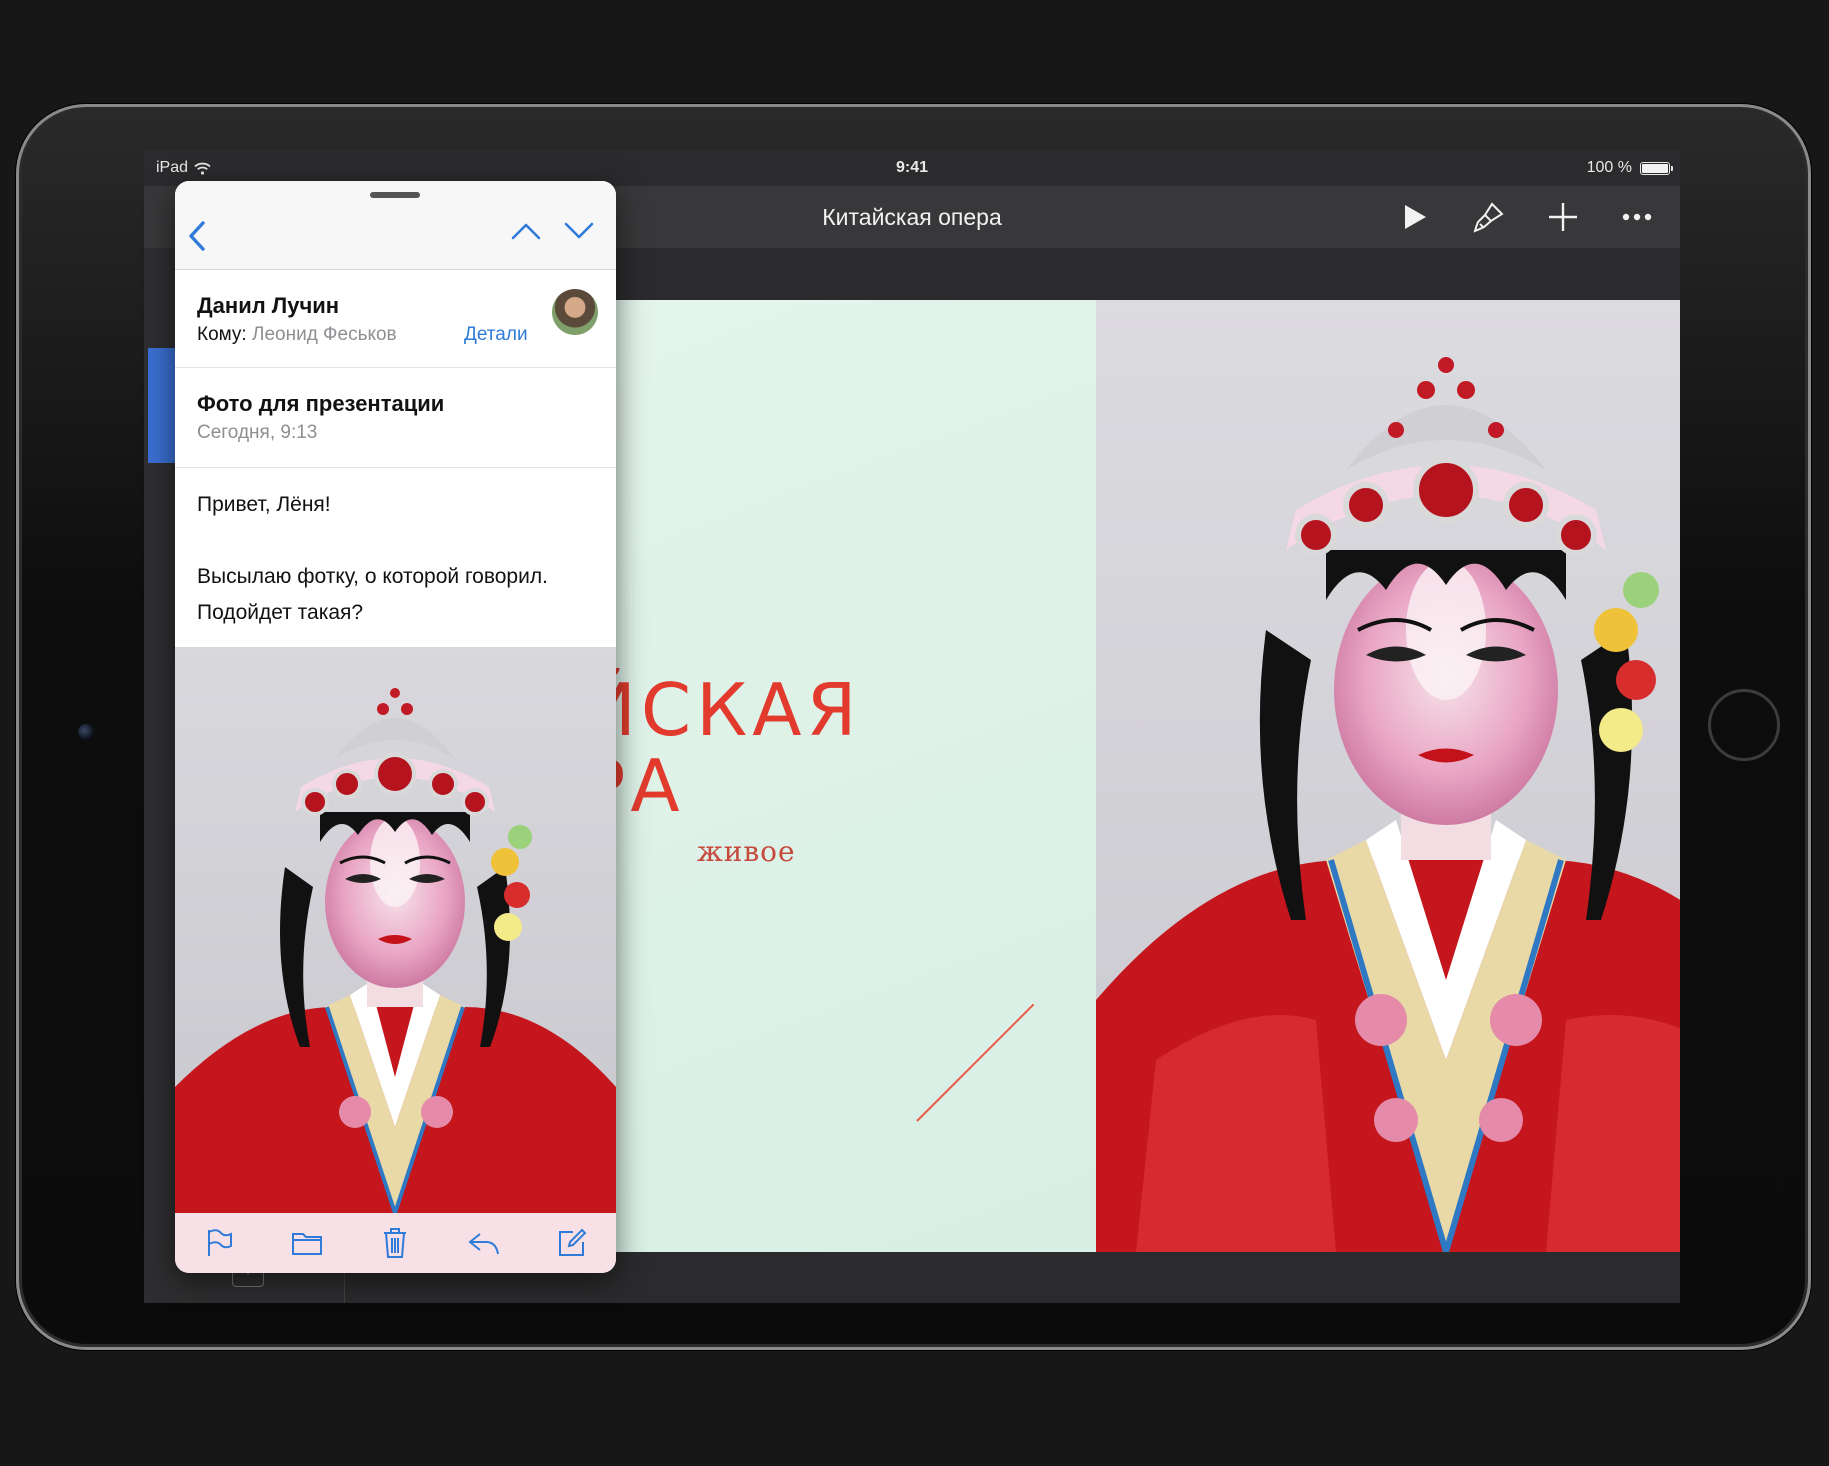  Describe the element at coordinates (324, 334) in the screenshot. I see `recipient-name: Леонид Феськов` at that location.